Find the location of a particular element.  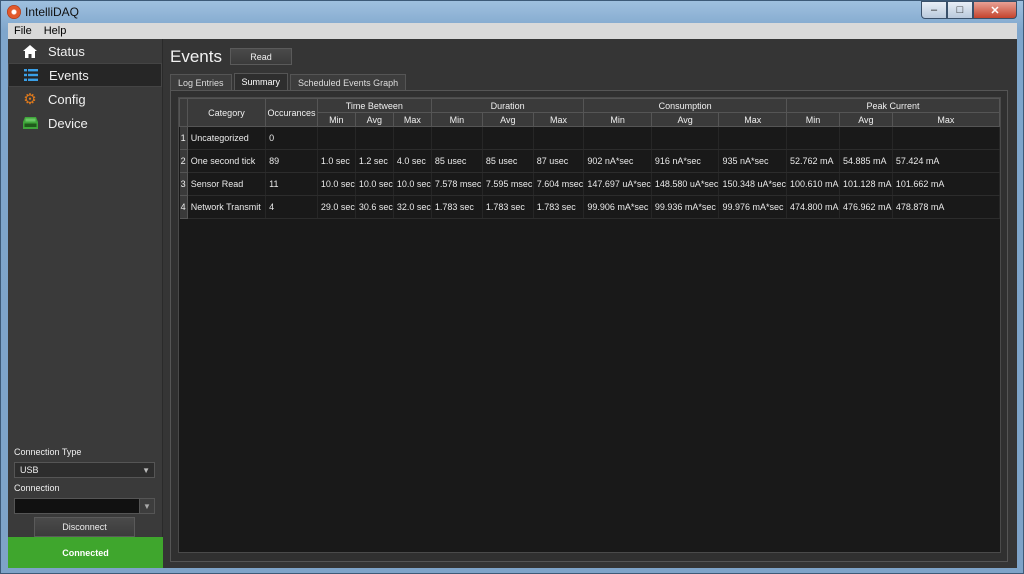

sidebar-item-label: Config is located at coordinates (67, 99).